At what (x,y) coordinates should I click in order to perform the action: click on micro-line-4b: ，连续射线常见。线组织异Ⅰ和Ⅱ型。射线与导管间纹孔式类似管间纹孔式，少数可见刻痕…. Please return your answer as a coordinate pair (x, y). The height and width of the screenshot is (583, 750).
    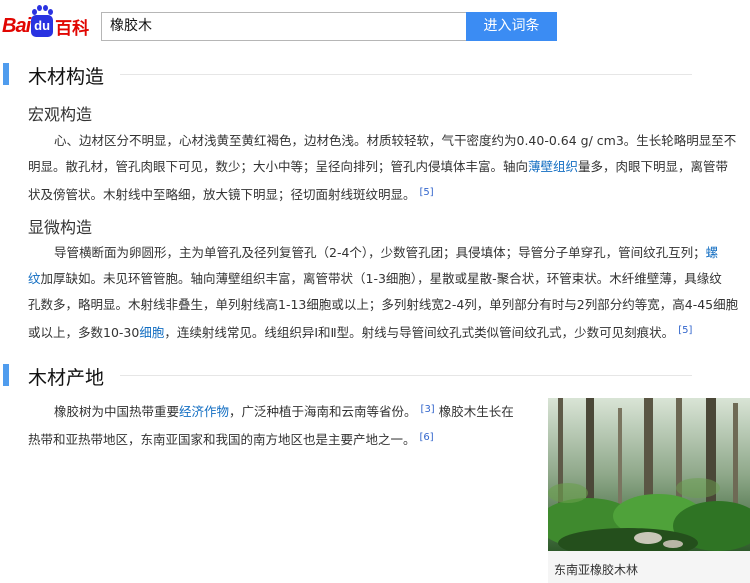
    Looking at the image, I should click on (419, 332).